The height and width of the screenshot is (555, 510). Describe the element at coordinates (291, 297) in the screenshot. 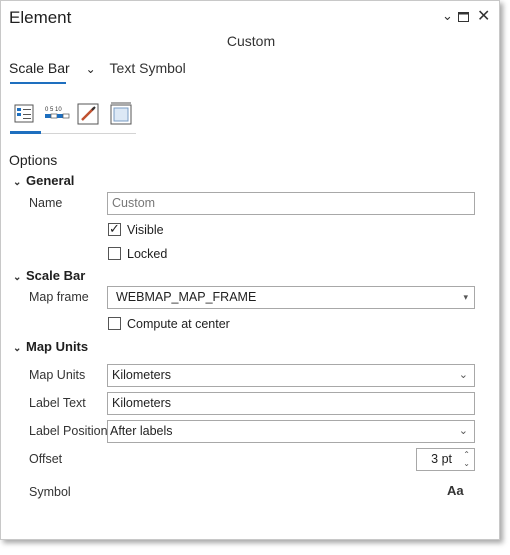

I see `map-frame-dropdown: WEBMAP_MAP_FRAME ▾` at that location.